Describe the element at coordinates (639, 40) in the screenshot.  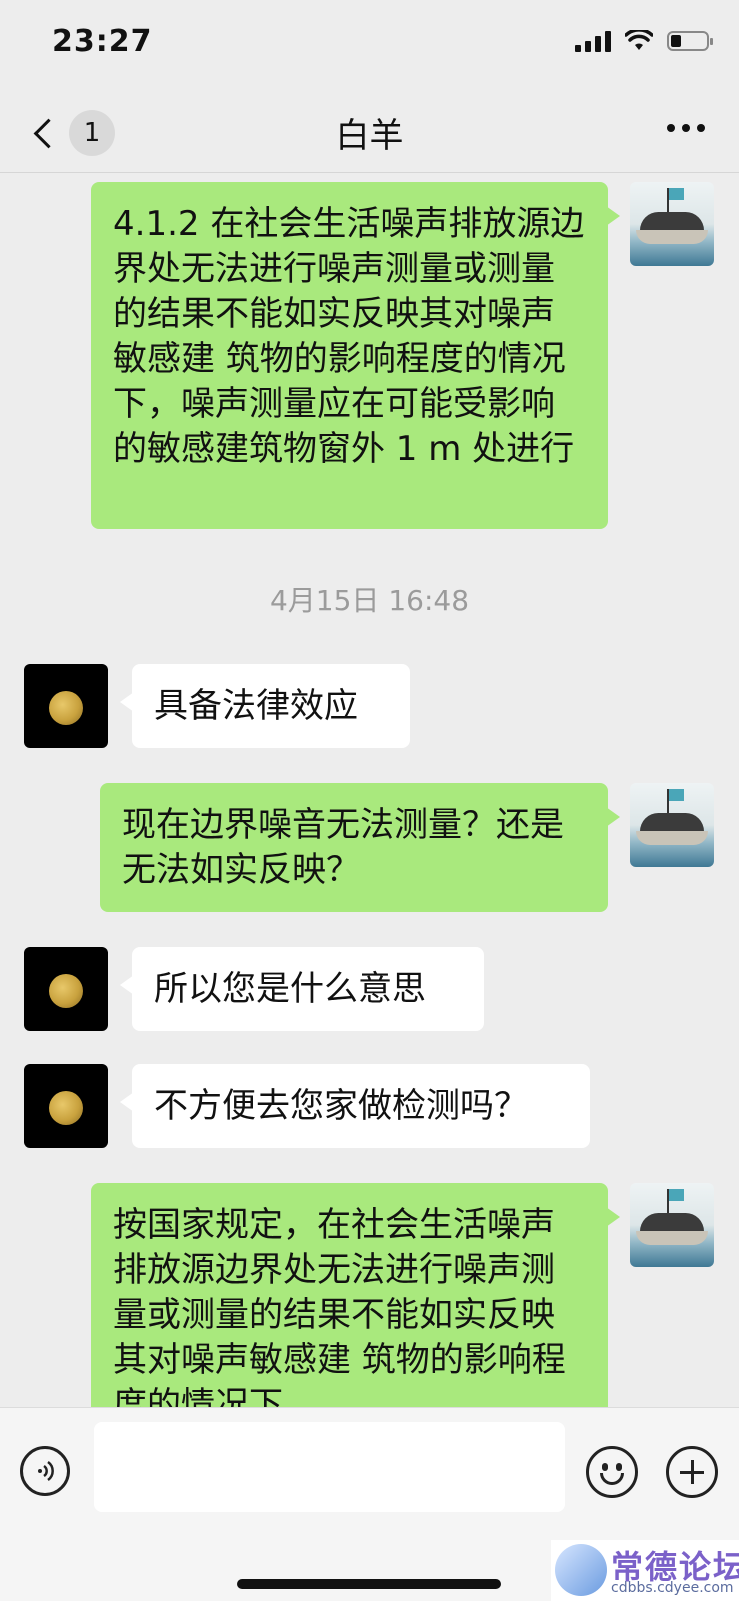
I see `wifi-icon` at that location.